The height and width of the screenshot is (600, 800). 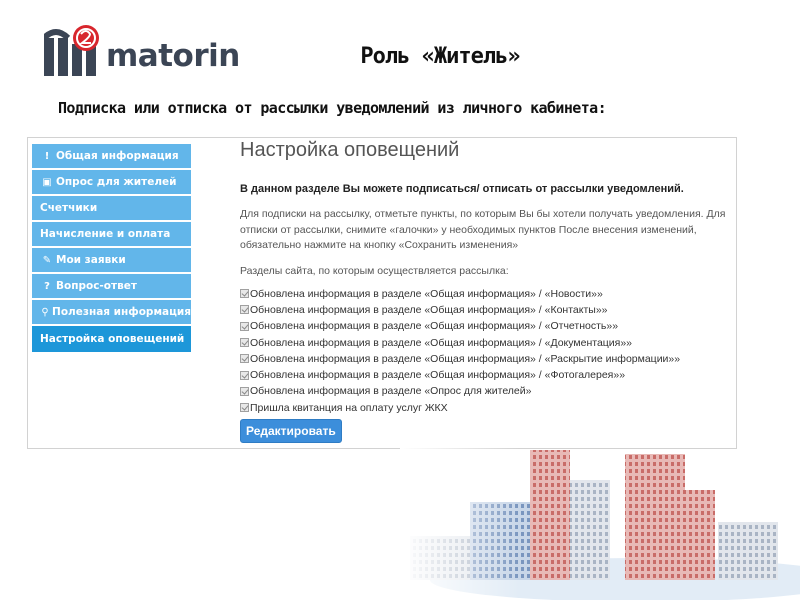 What do you see at coordinates (244, 326) in the screenshot?
I see `checkbox-reports` at bounding box center [244, 326].